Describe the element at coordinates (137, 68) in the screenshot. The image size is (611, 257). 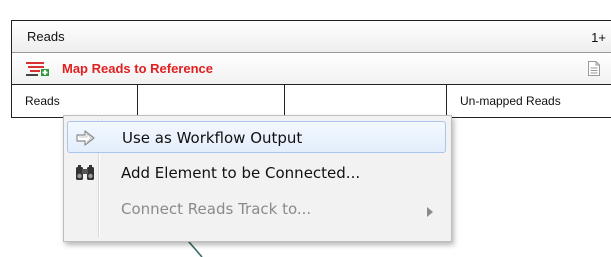
I see `tool-name: Map Reads to Reference` at that location.